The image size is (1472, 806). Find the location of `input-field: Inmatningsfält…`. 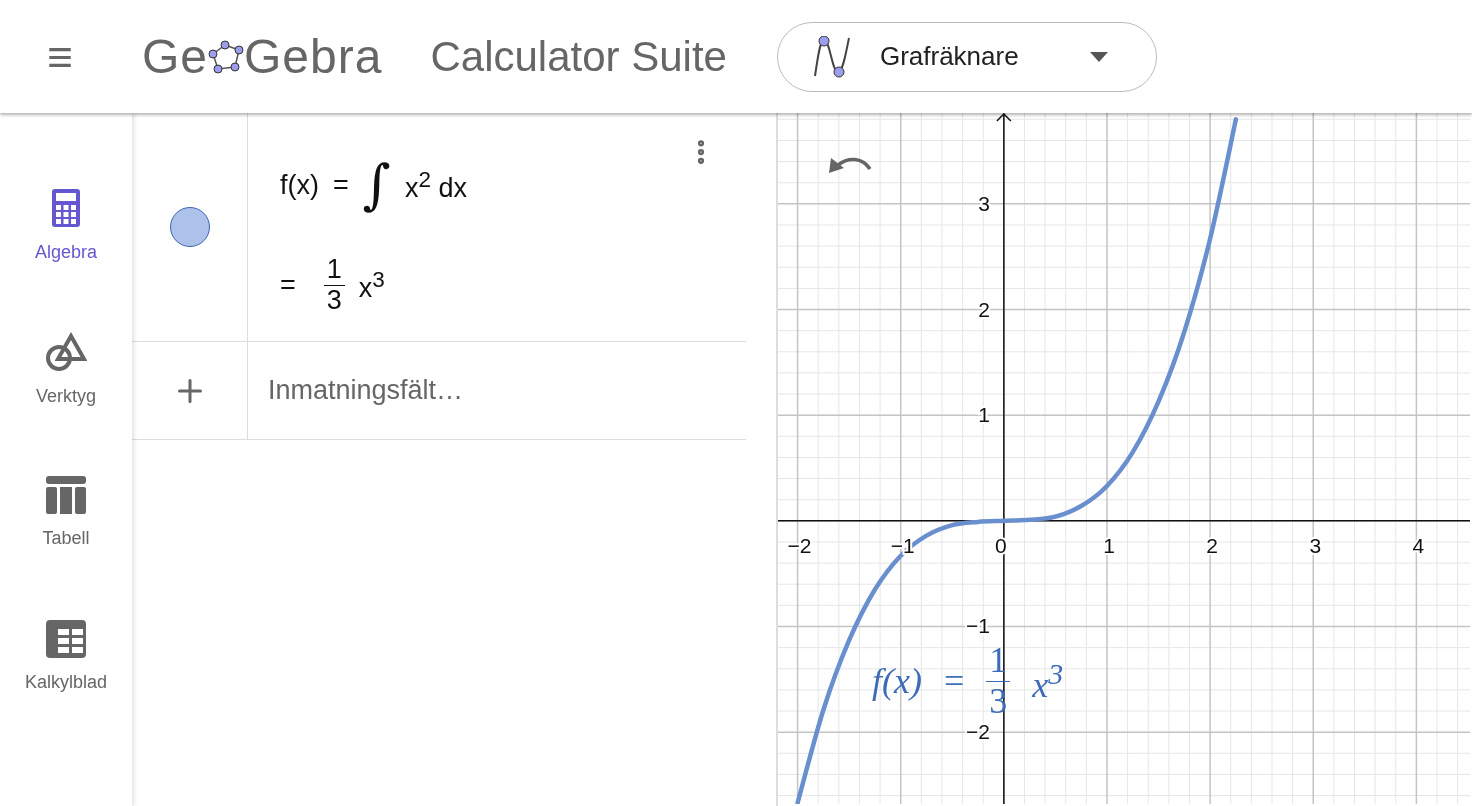

input-field: Inmatningsfält… is located at coordinates (497, 390).